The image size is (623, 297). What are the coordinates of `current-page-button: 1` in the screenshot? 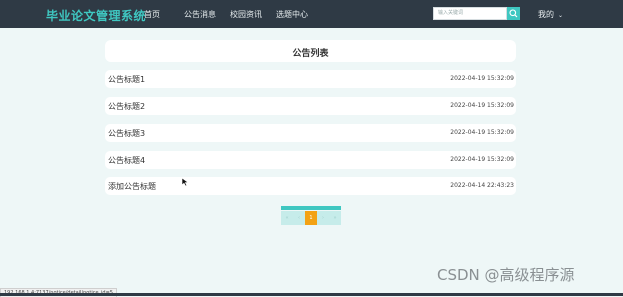 It's located at (311, 218).